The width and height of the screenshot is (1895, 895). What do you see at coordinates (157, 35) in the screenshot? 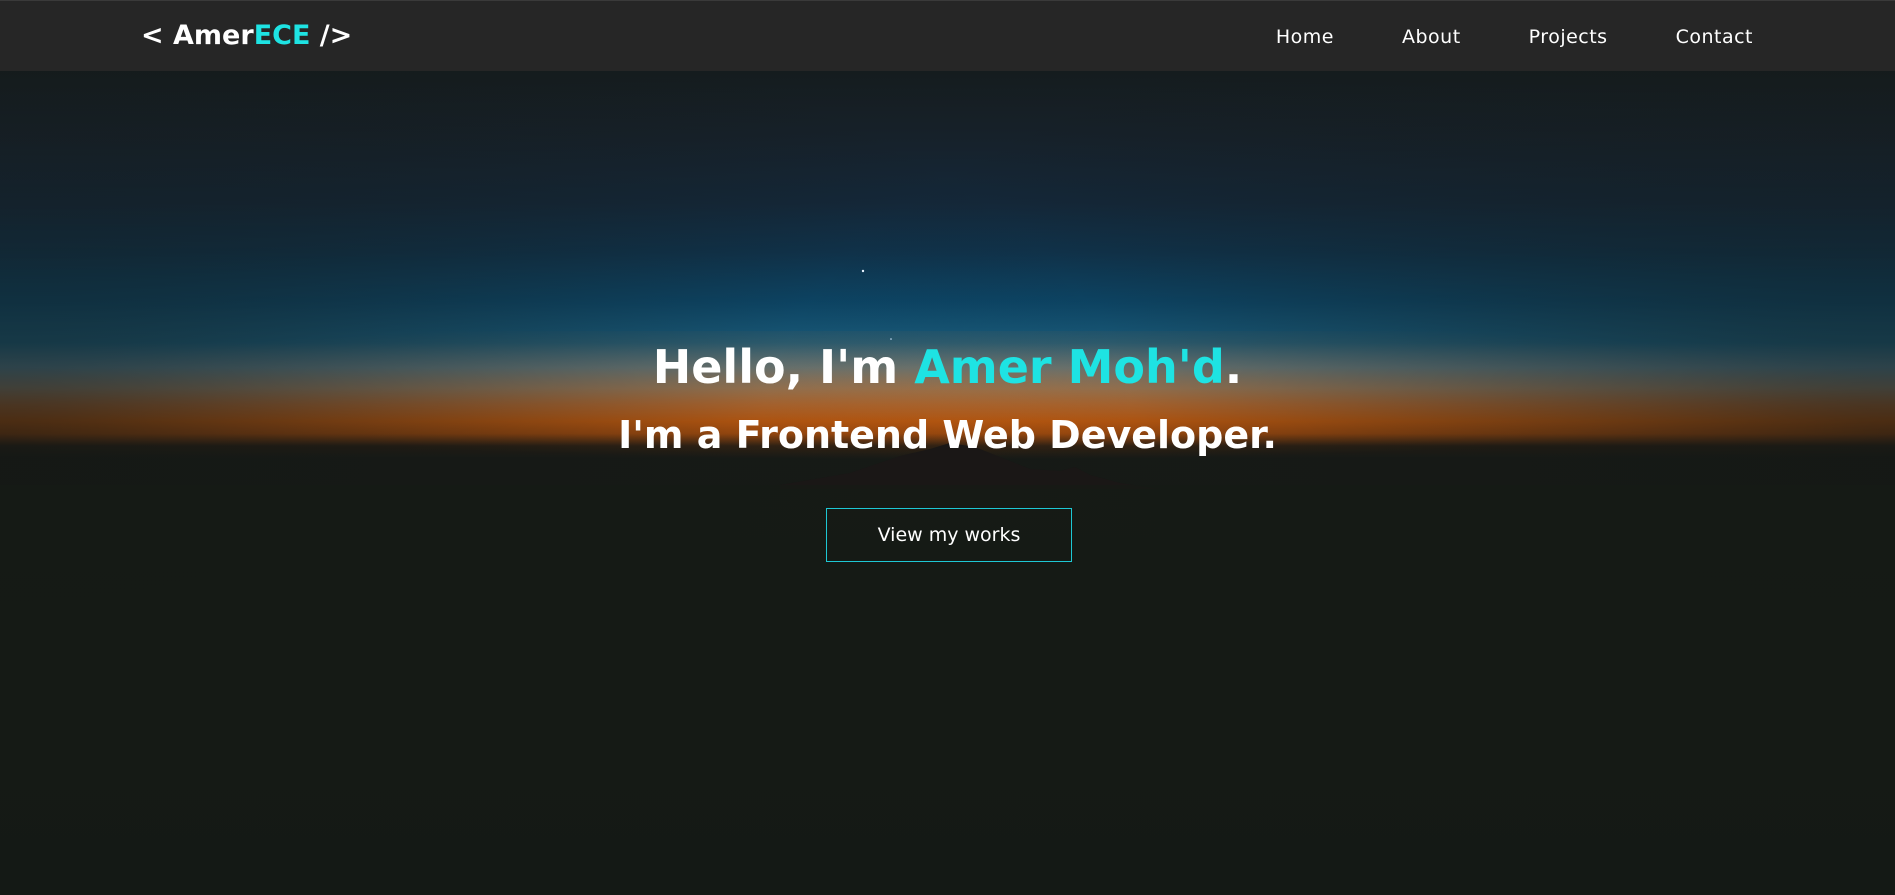
I see `logo-open-bracket: <` at bounding box center [157, 35].